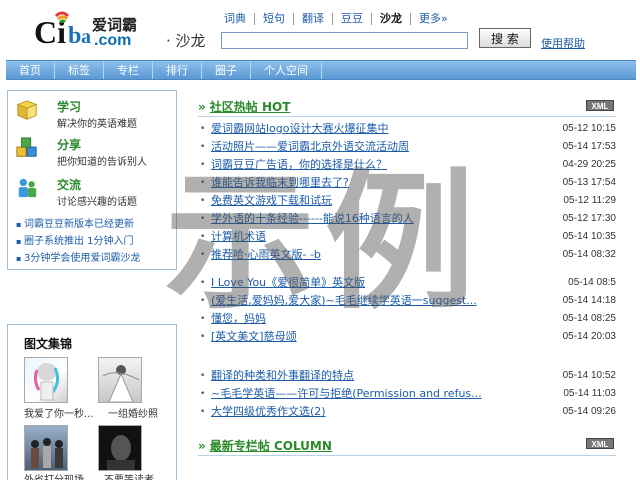 The width and height of the screenshot is (640, 480). Describe the element at coordinates (97, 202) in the screenshot. I see `feature-discuss-desc: 讨论感兴趣的话题` at that location.